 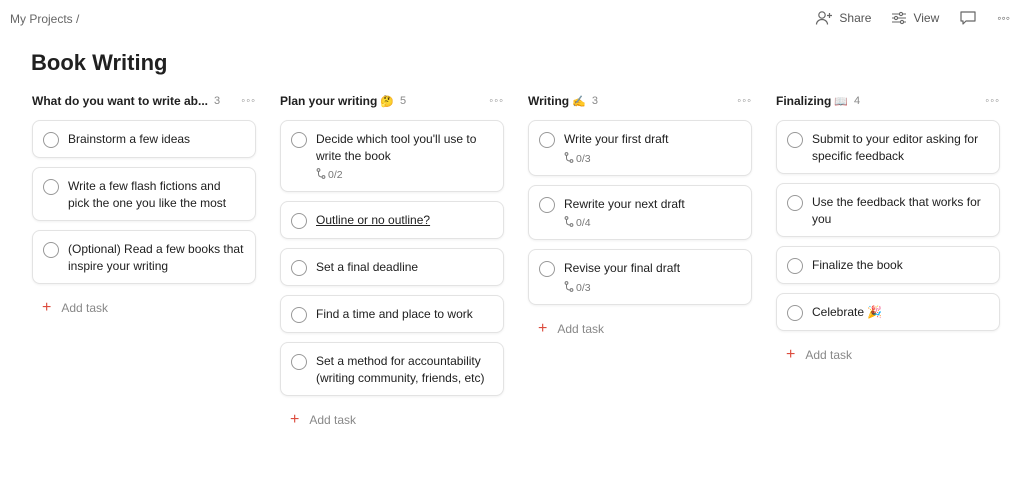 What do you see at coordinates (616, 148) in the screenshot?
I see `task-body: Write your first draft 0/3` at bounding box center [616, 148].